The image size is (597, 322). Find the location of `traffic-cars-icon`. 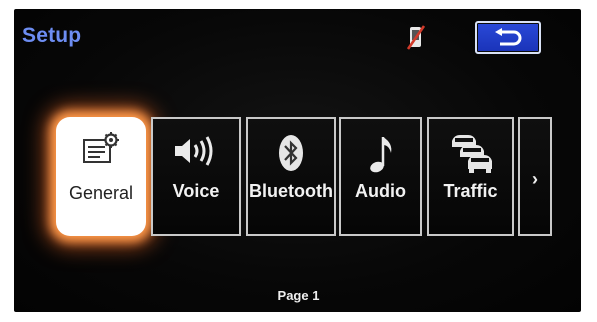

traffic-cars-icon is located at coordinates (471, 154).